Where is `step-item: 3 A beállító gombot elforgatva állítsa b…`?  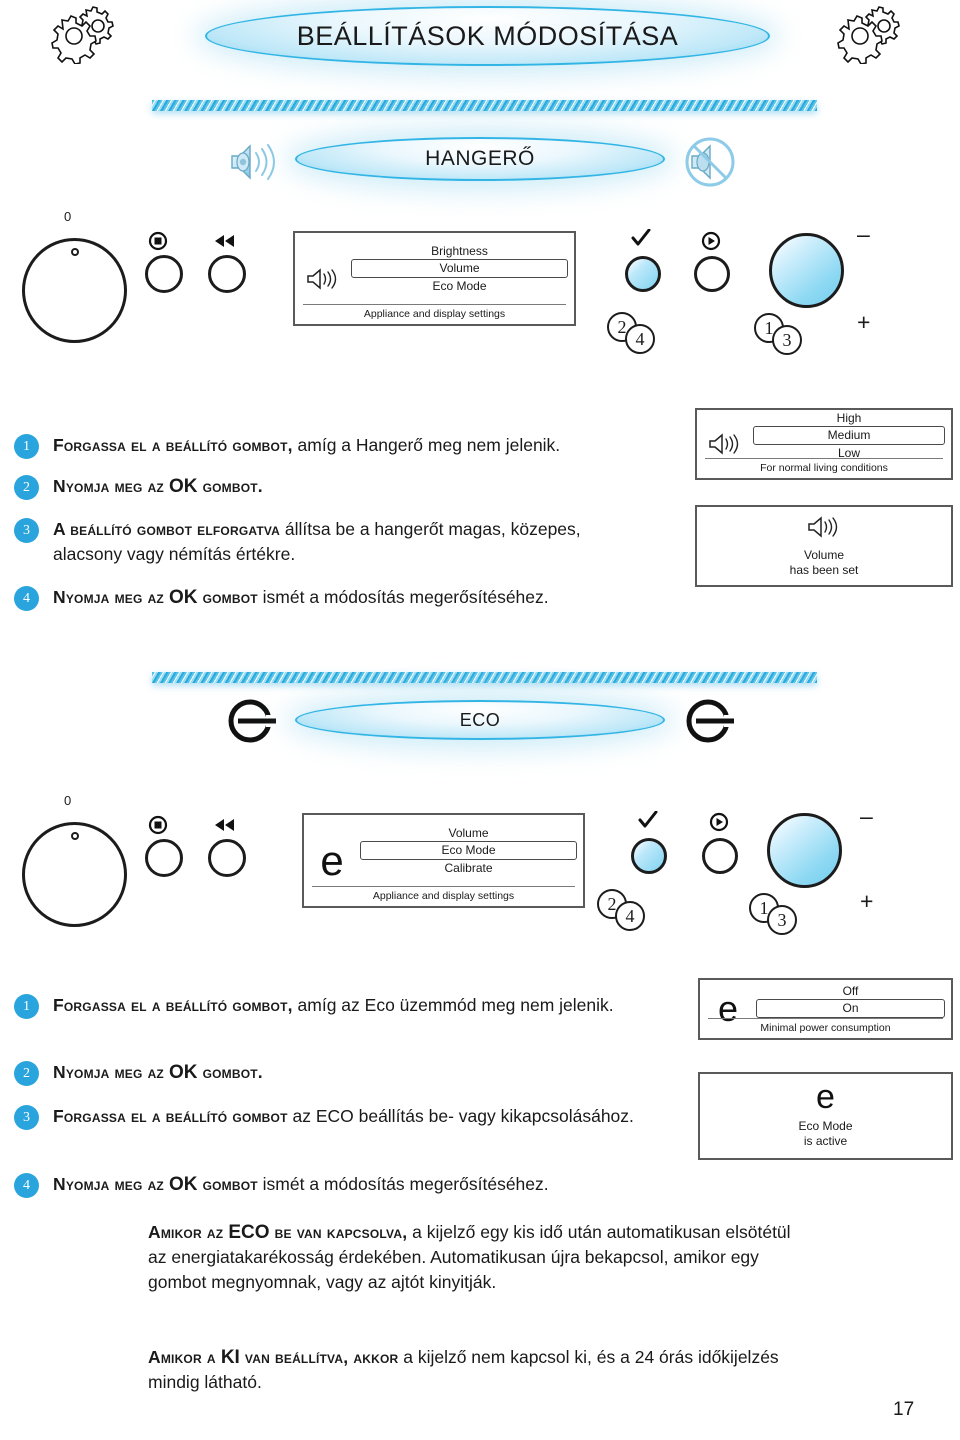
step-item: 3 A beállító gombot elforgatva állítsa b… is located at coordinates (314, 542).